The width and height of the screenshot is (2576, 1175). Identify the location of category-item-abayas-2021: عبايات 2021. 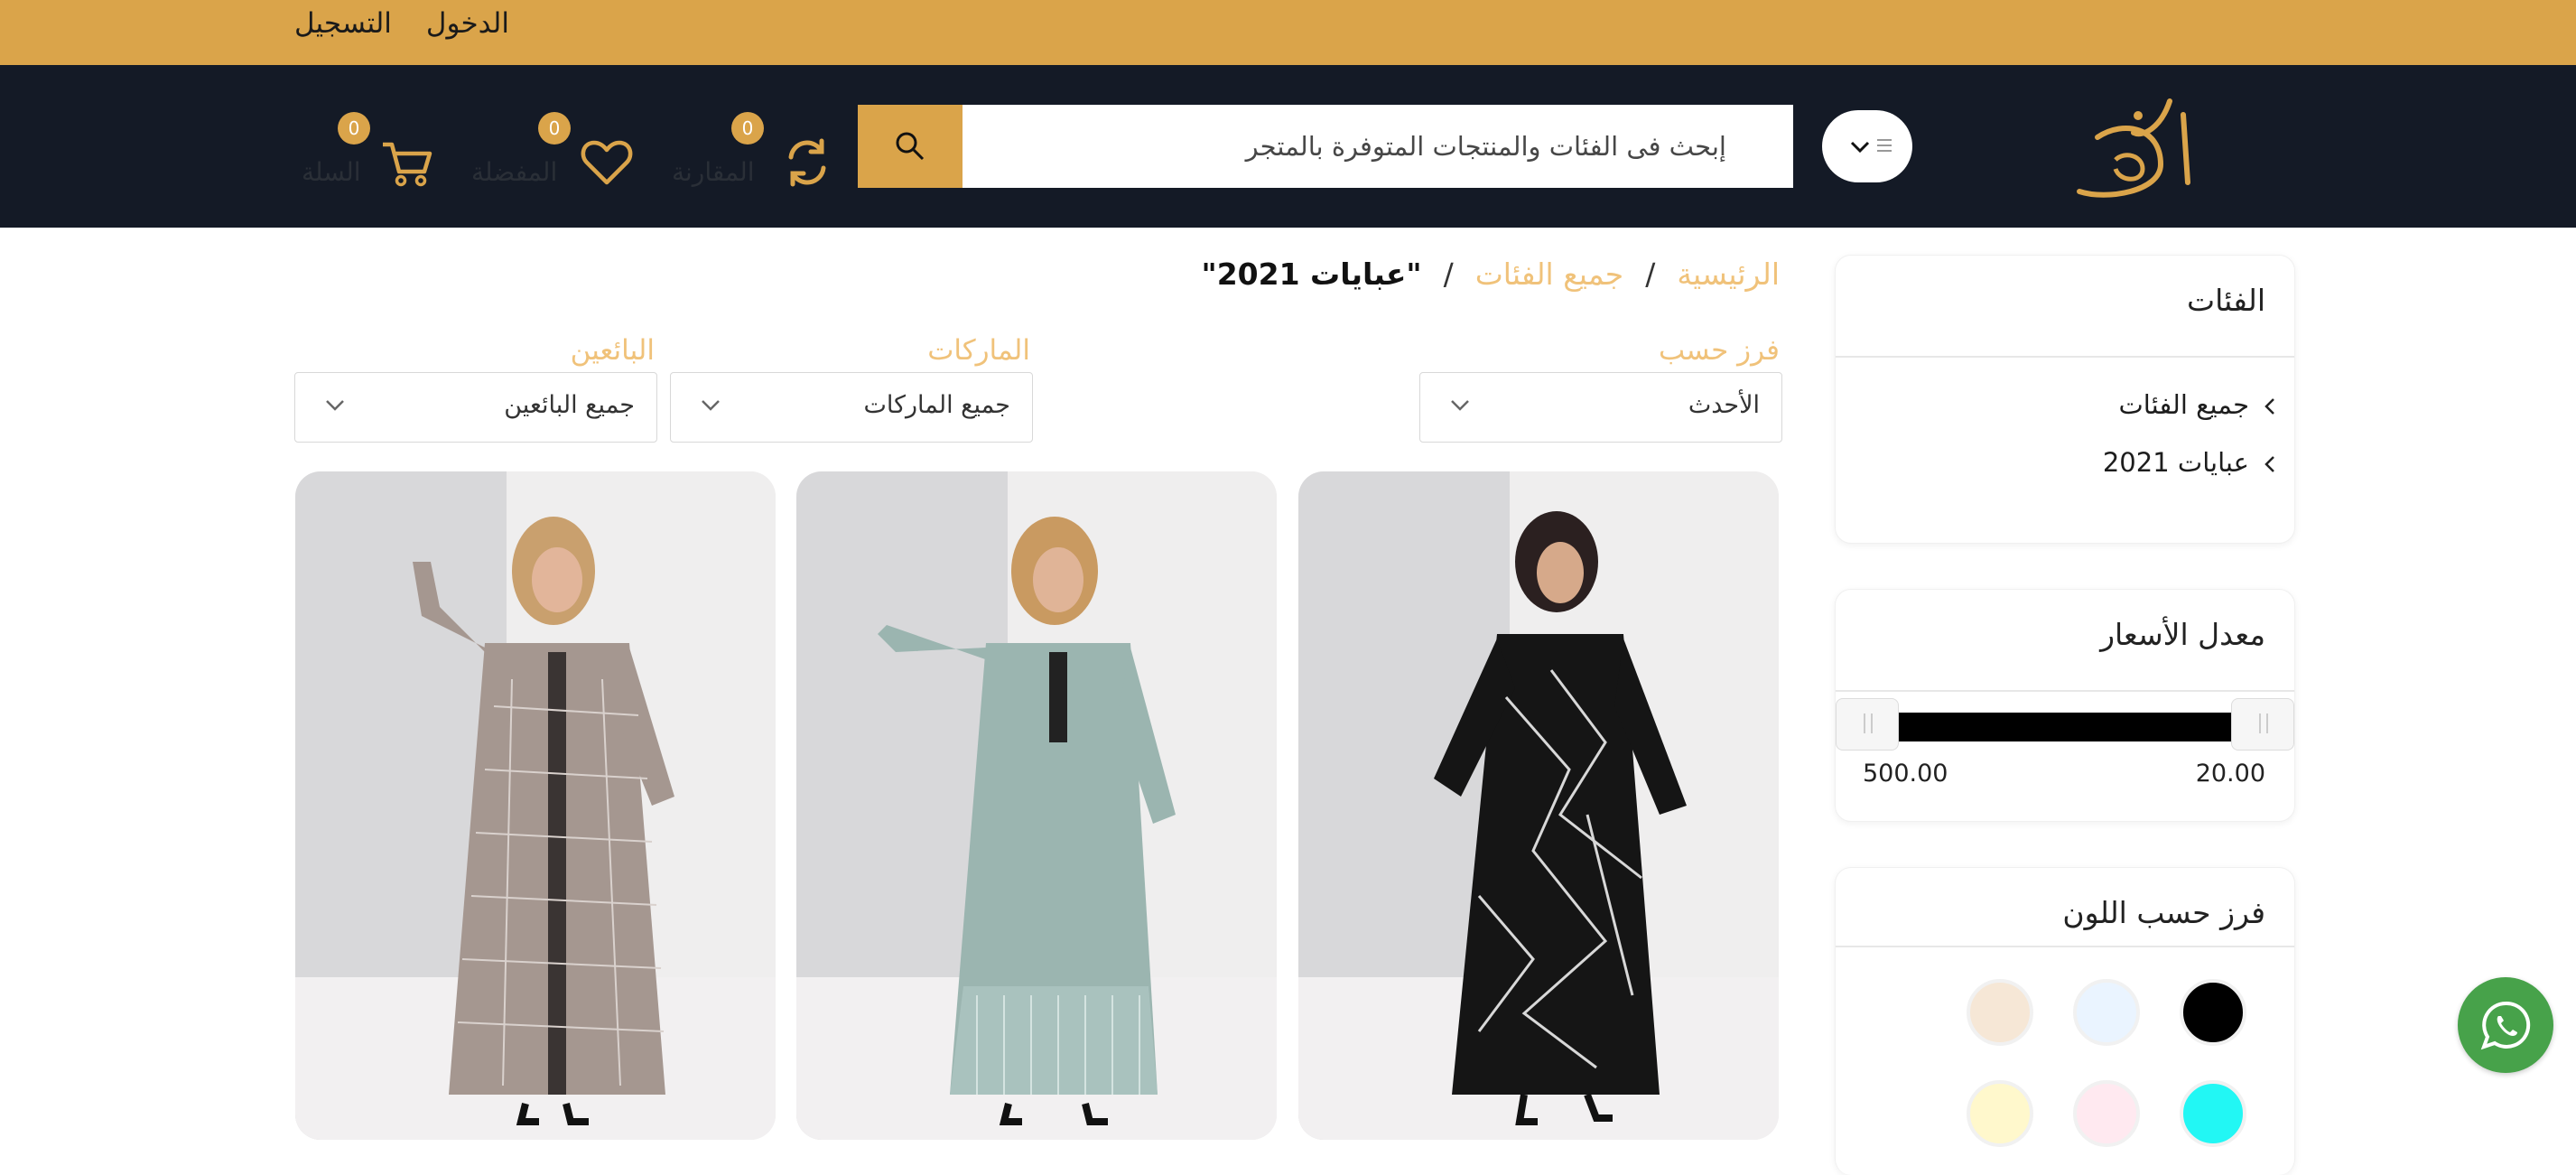
(2188, 462).